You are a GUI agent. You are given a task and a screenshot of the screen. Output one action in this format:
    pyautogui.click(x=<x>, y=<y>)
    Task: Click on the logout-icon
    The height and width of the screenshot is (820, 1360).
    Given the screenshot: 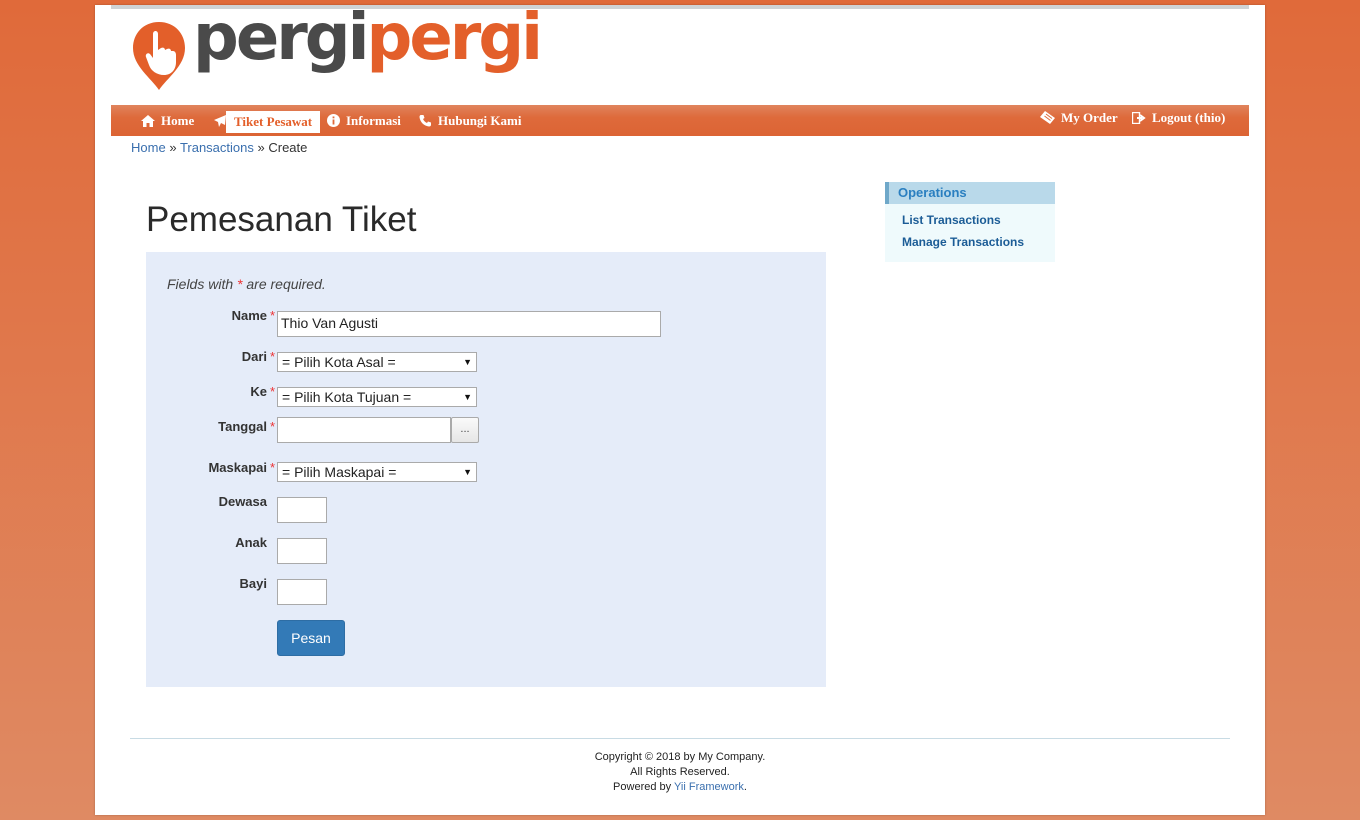 What is the action you would take?
    pyautogui.click(x=1139, y=117)
    